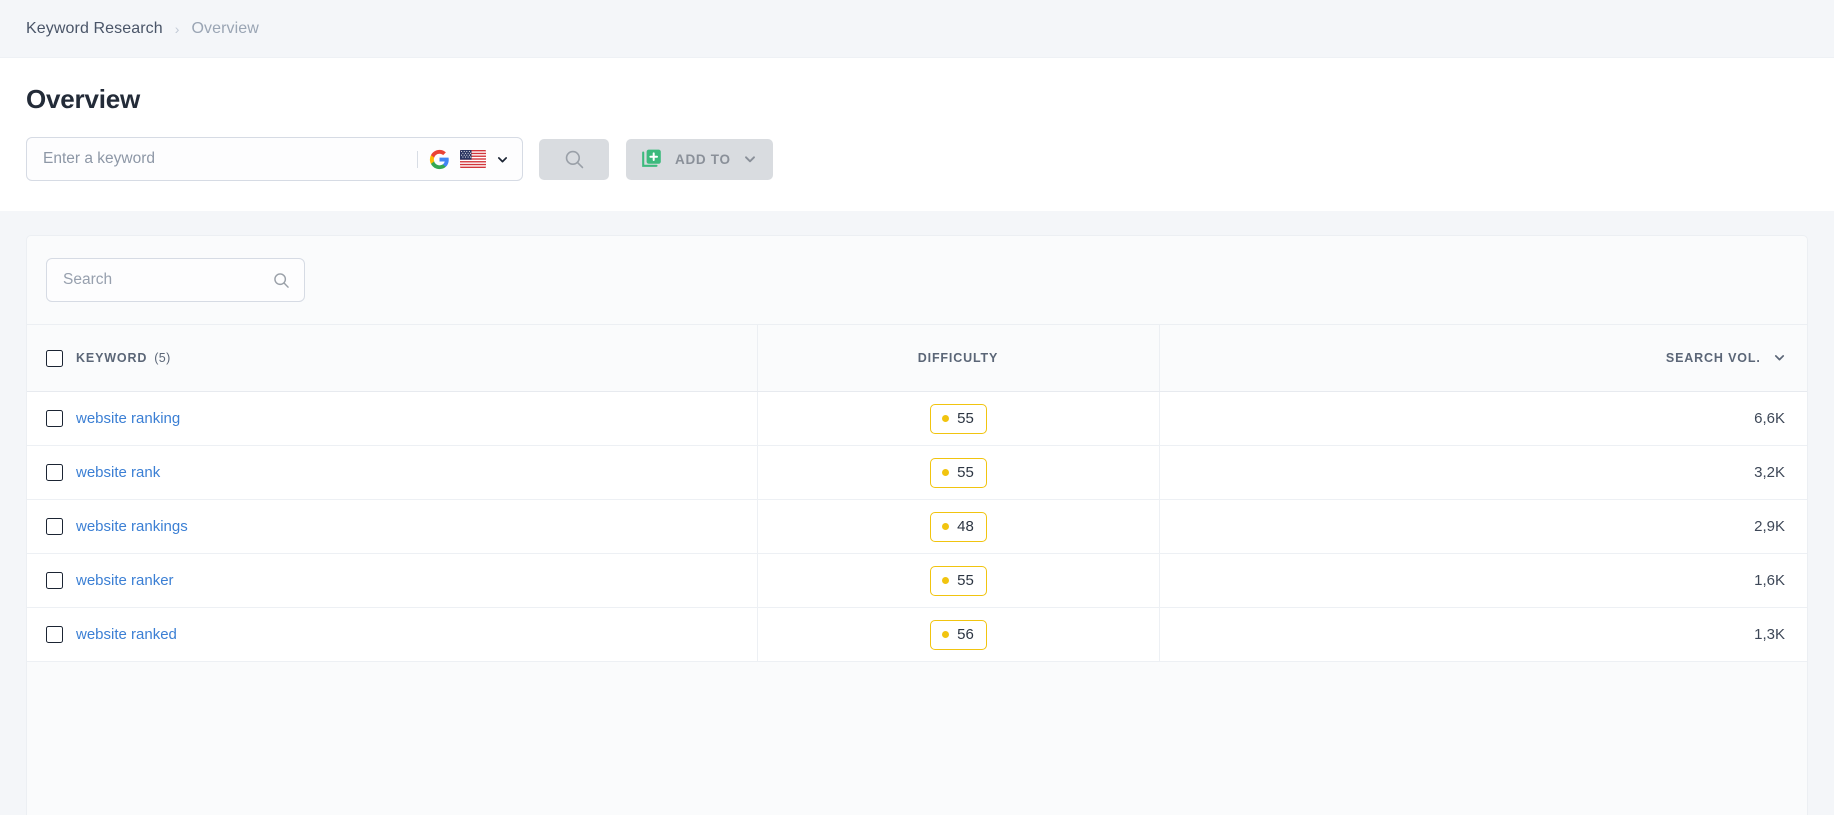  What do you see at coordinates (1482, 418) in the screenshot?
I see `cell-search-volume: 6,6K` at bounding box center [1482, 418].